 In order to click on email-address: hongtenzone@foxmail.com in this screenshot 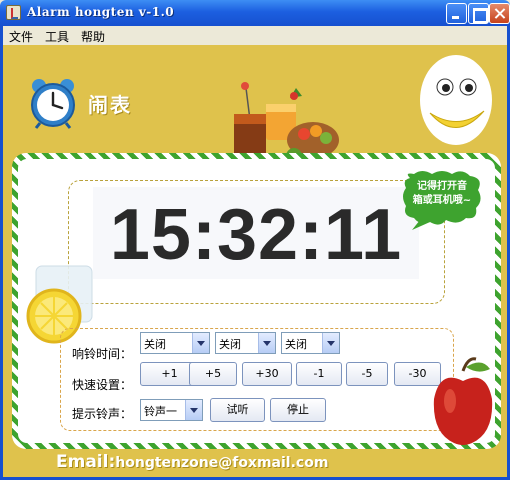, I will do `click(222, 463)`.